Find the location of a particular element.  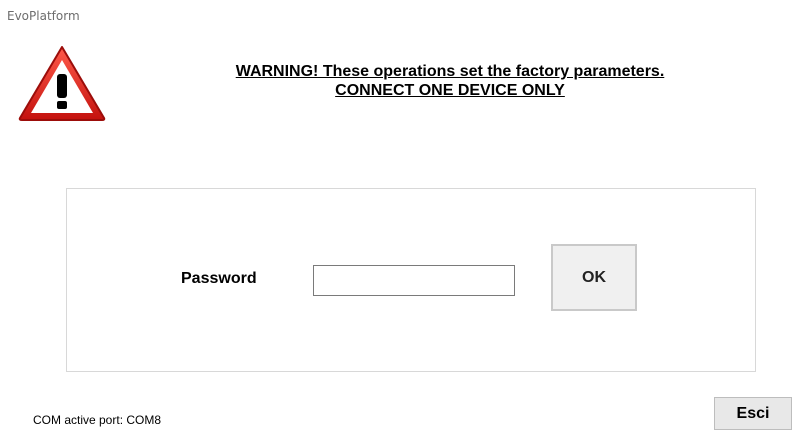

com-port-status: COM active port: COM8 is located at coordinates (97, 420).